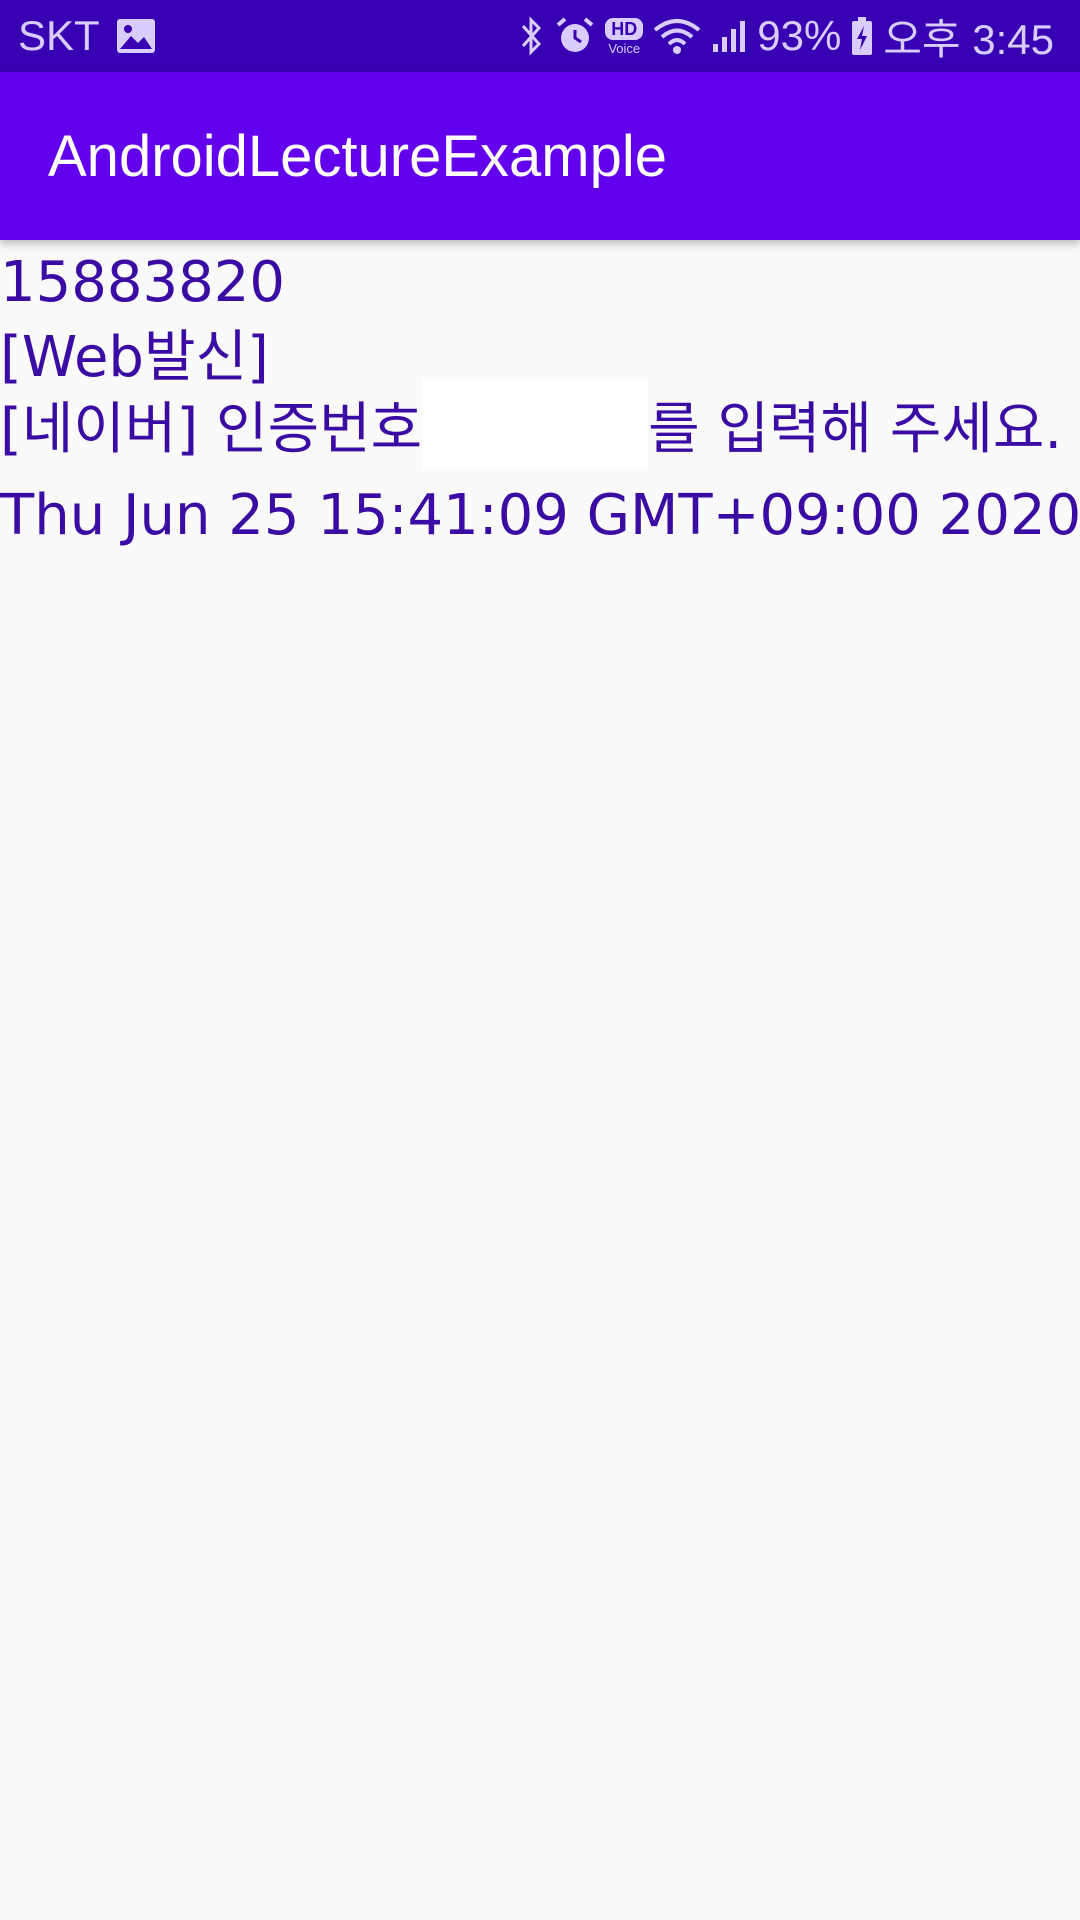  Describe the element at coordinates (136, 36) in the screenshot. I see `image-icon` at that location.